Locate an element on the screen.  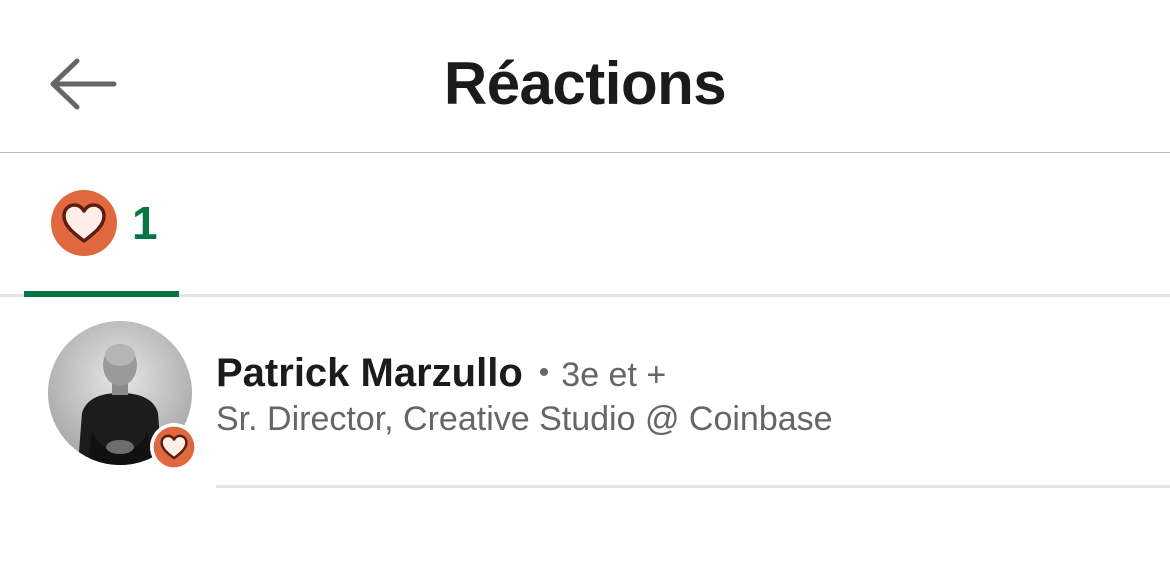
connection-degree: 3e et + is located at coordinates (614, 375).